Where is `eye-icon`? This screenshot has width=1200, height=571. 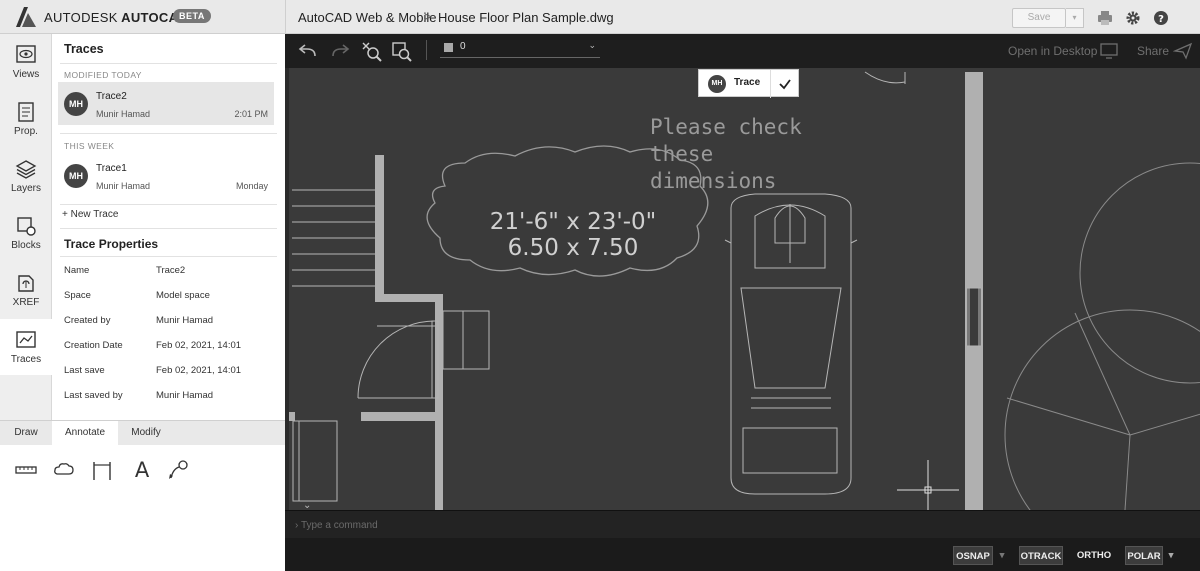
eye-icon is located at coordinates (26, 54).